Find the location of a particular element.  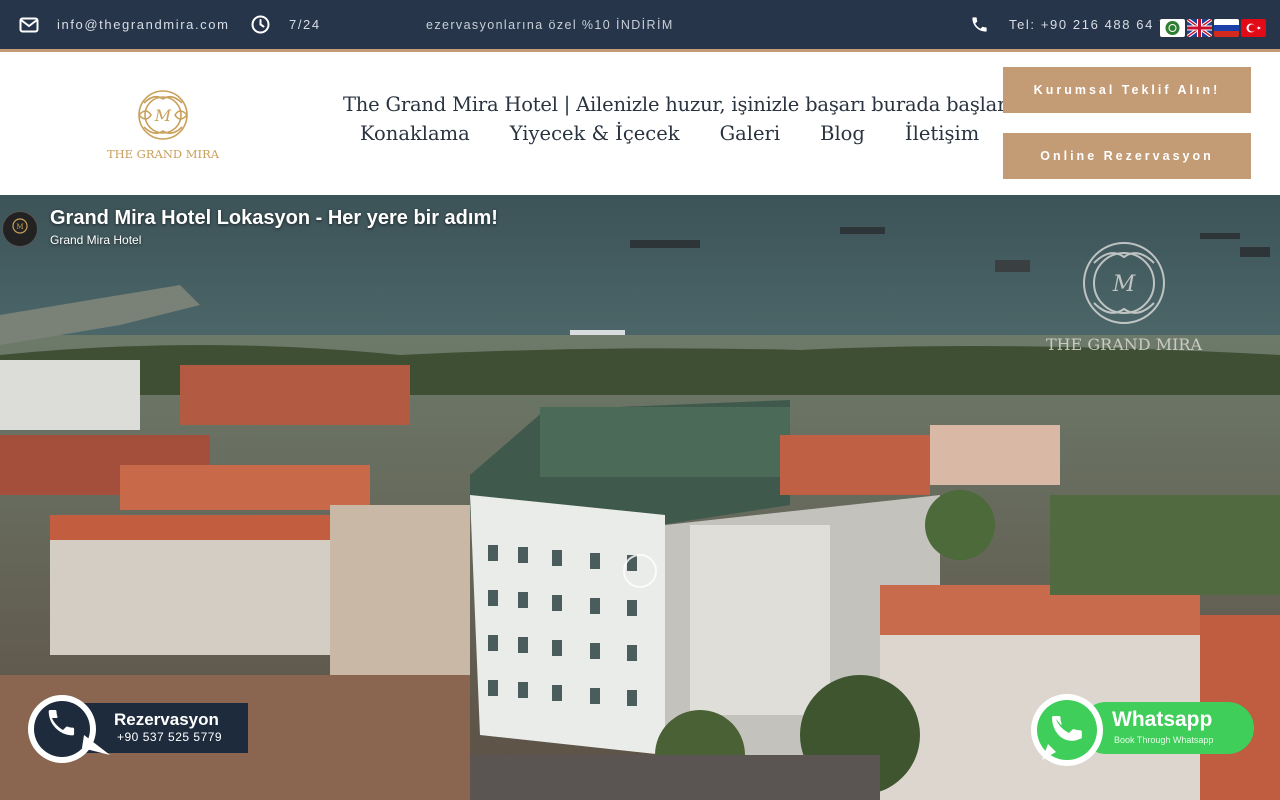

nav-iletisim: İletişim is located at coordinates (942, 133).